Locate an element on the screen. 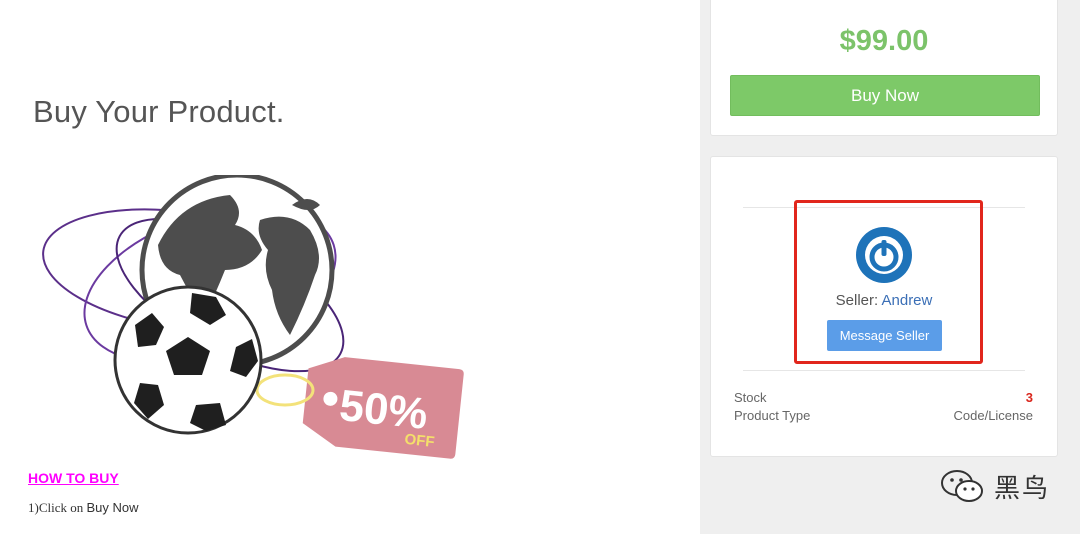  product-price: $99.00 is located at coordinates (884, 41).